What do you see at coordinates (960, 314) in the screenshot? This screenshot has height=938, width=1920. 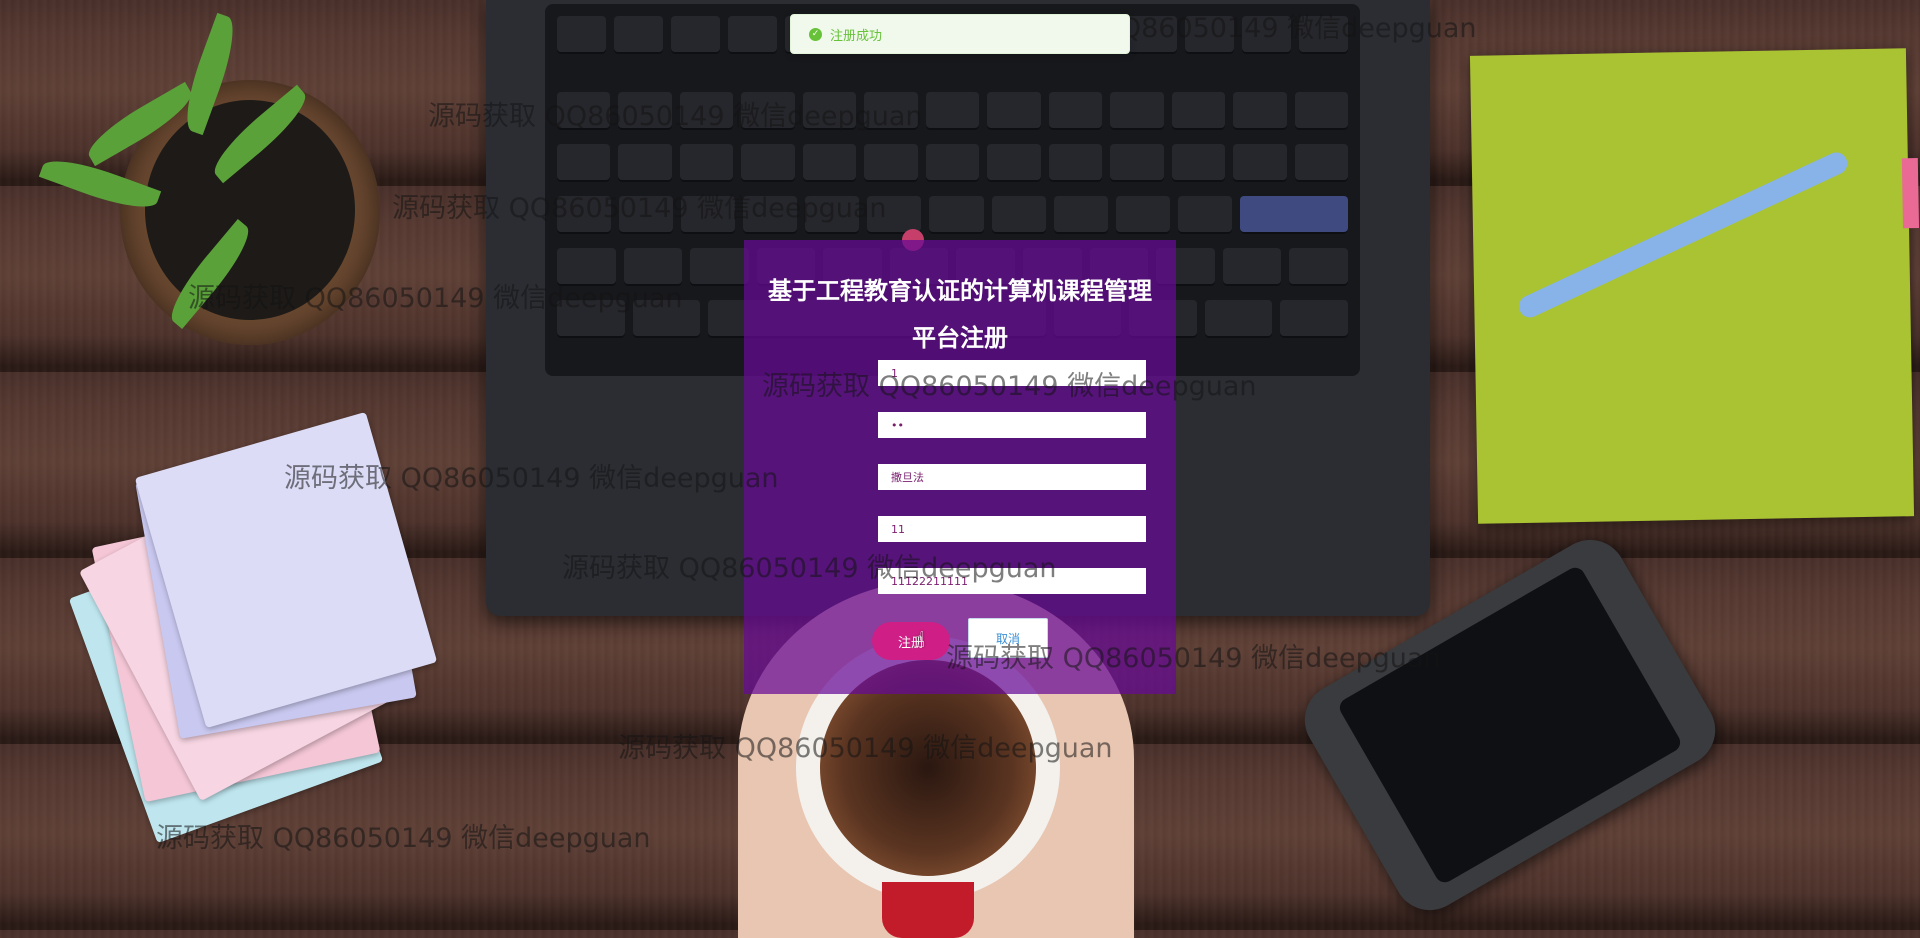 I see `page-title: 基于工程教育认证的计算机课程管理平台注册` at bounding box center [960, 314].